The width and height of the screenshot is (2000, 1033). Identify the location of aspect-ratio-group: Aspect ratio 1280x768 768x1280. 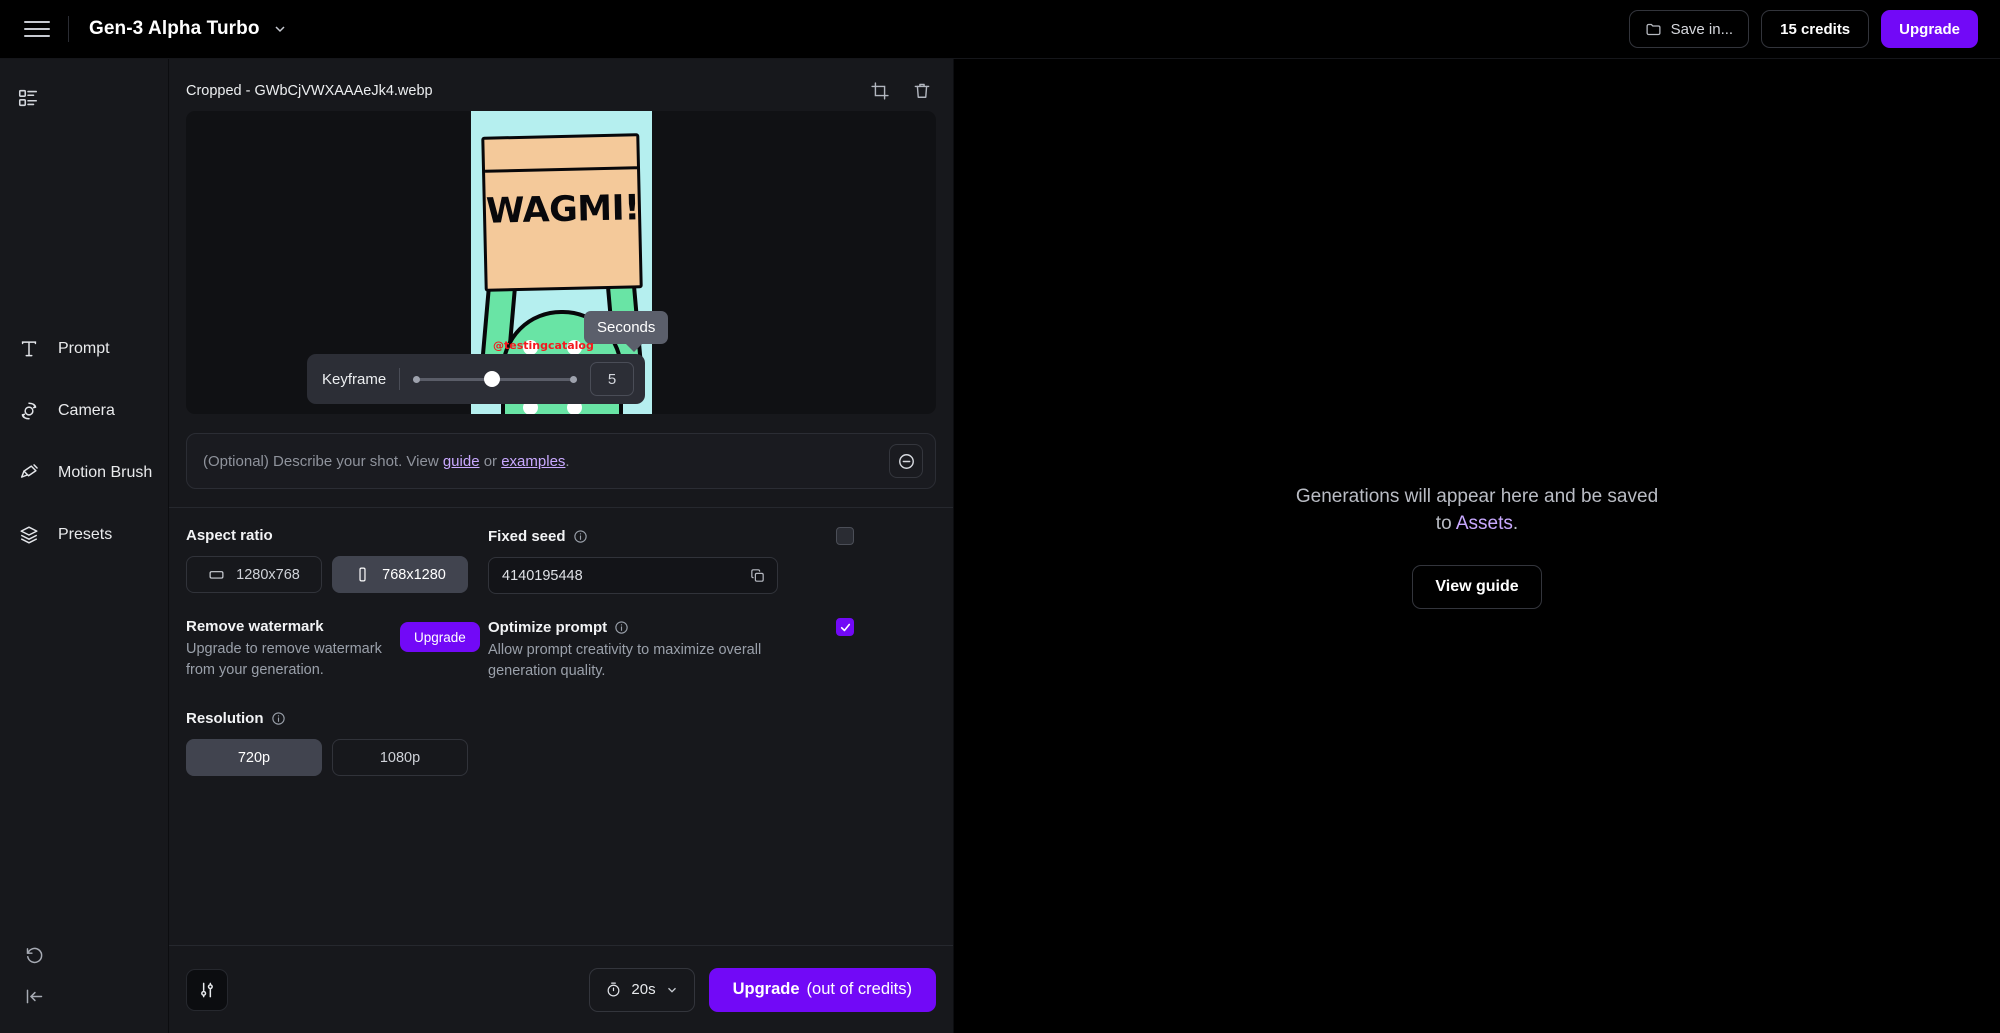
(337, 560).